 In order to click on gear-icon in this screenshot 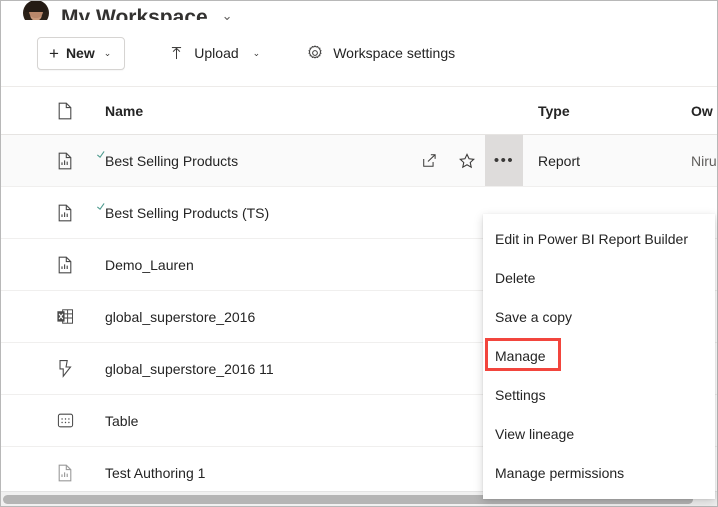, I will do `click(315, 53)`.